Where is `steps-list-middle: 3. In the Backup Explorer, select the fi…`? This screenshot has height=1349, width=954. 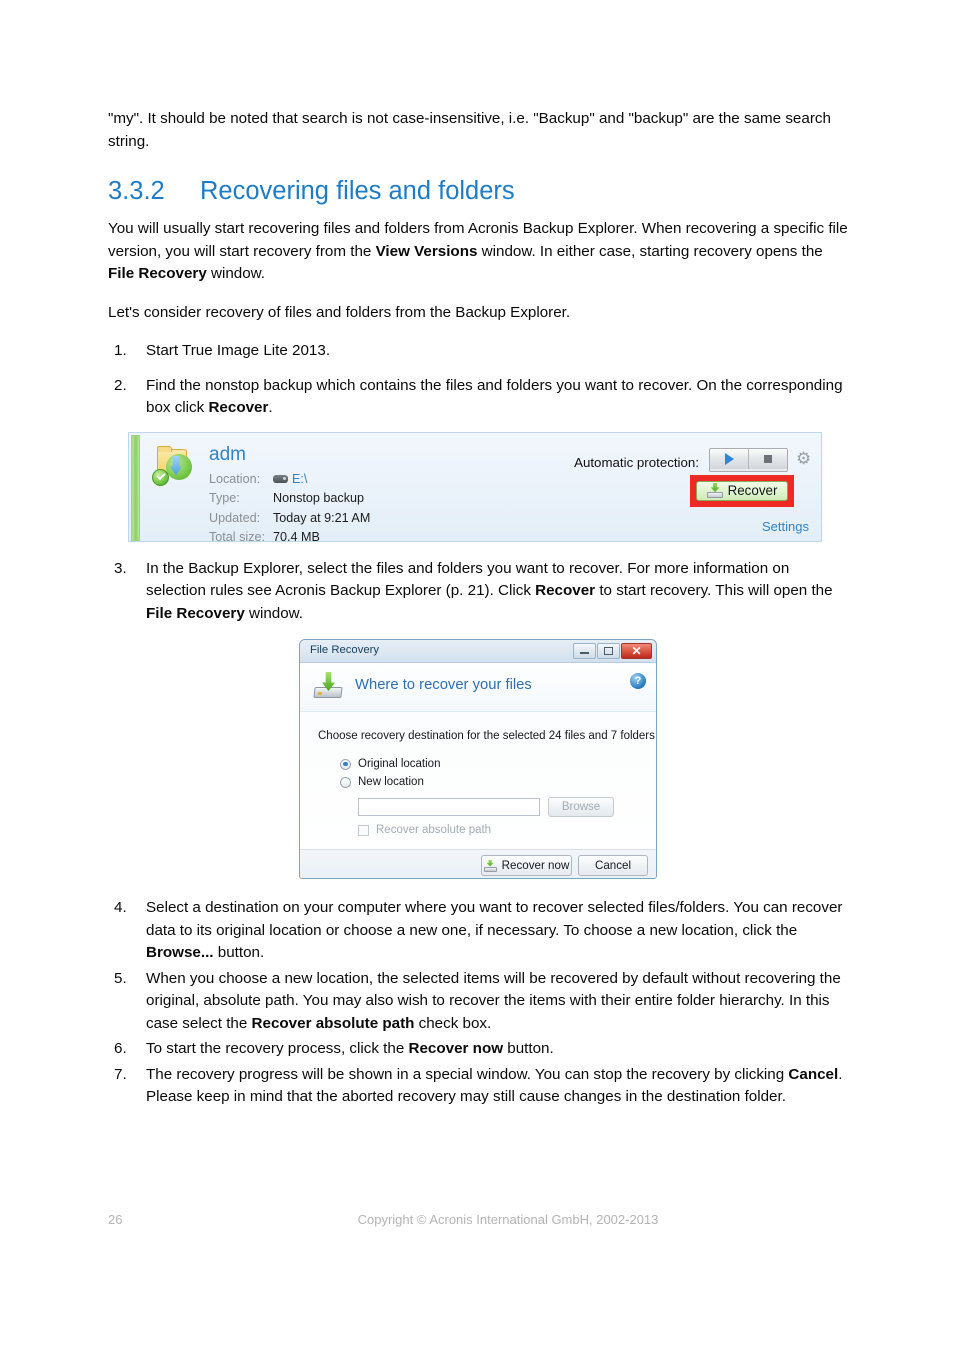
steps-list-middle: 3. In the Backup Explorer, select the fi… is located at coordinates (478, 592).